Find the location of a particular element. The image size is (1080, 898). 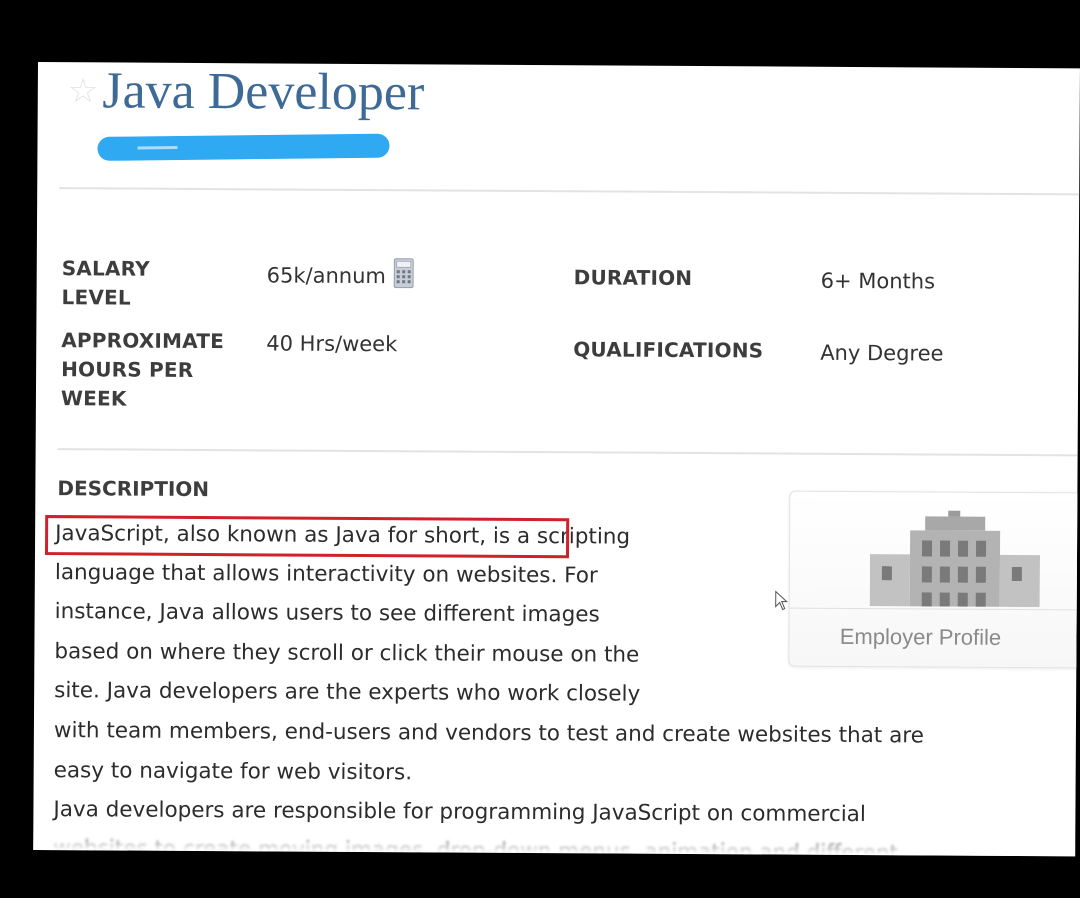

card-divider is located at coordinates (934, 609).